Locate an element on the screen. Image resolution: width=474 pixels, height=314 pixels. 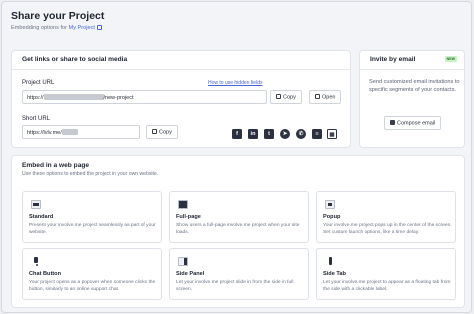
project-url-label: Project URL is located at coordinates (38, 83).